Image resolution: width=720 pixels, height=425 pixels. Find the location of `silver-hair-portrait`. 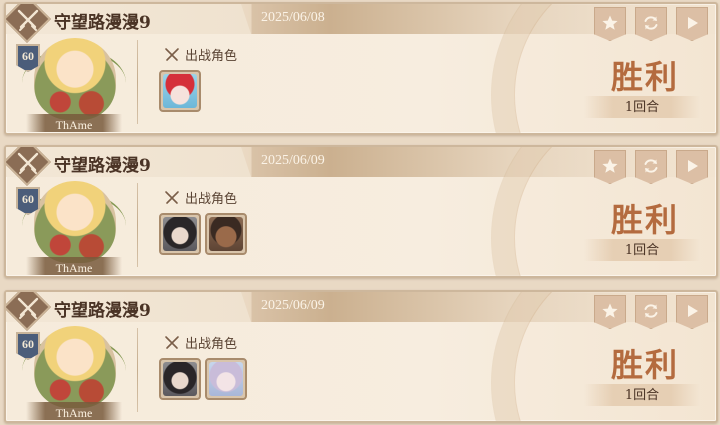

silver-hair-portrait is located at coordinates (226, 379).